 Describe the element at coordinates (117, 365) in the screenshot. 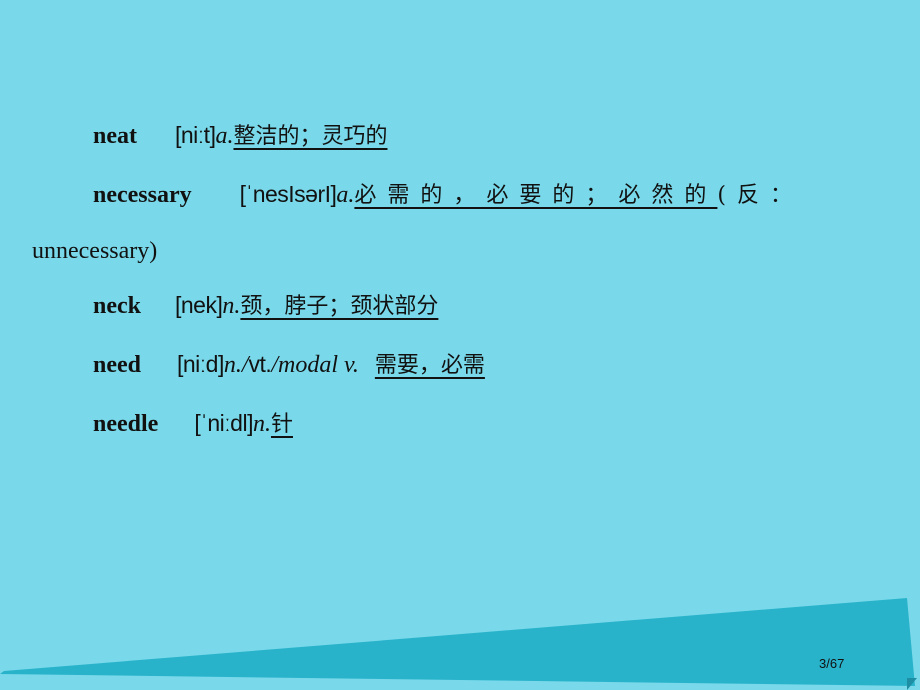

I see `entry-word: need` at that location.